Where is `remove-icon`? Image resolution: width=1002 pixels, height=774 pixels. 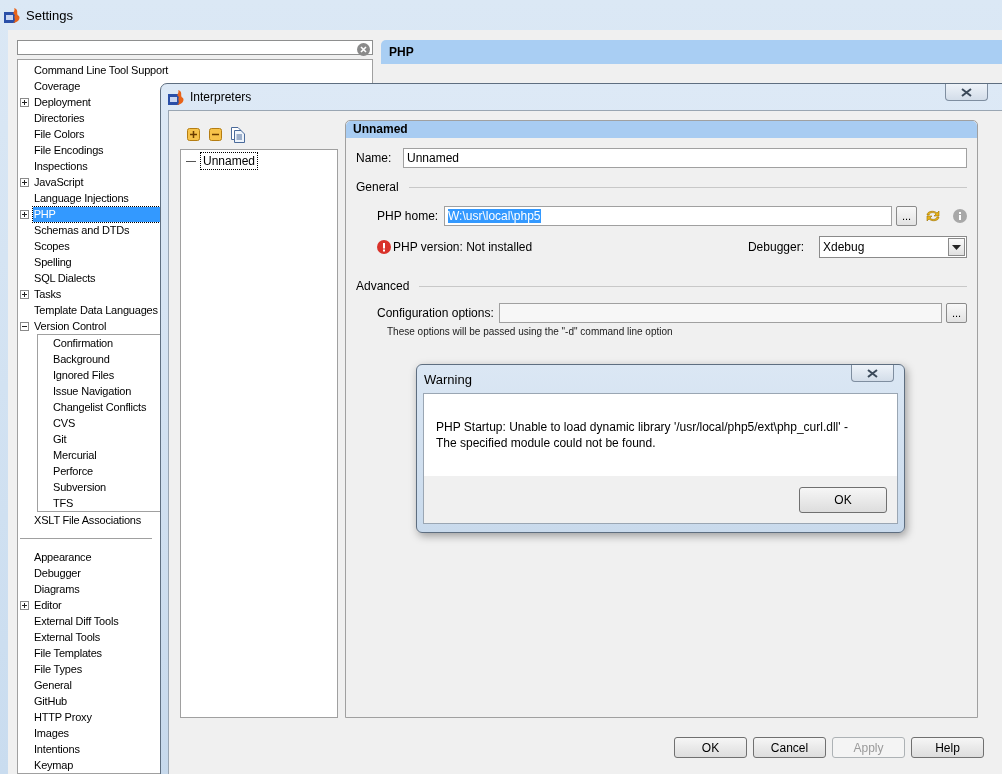 remove-icon is located at coordinates (215, 134).